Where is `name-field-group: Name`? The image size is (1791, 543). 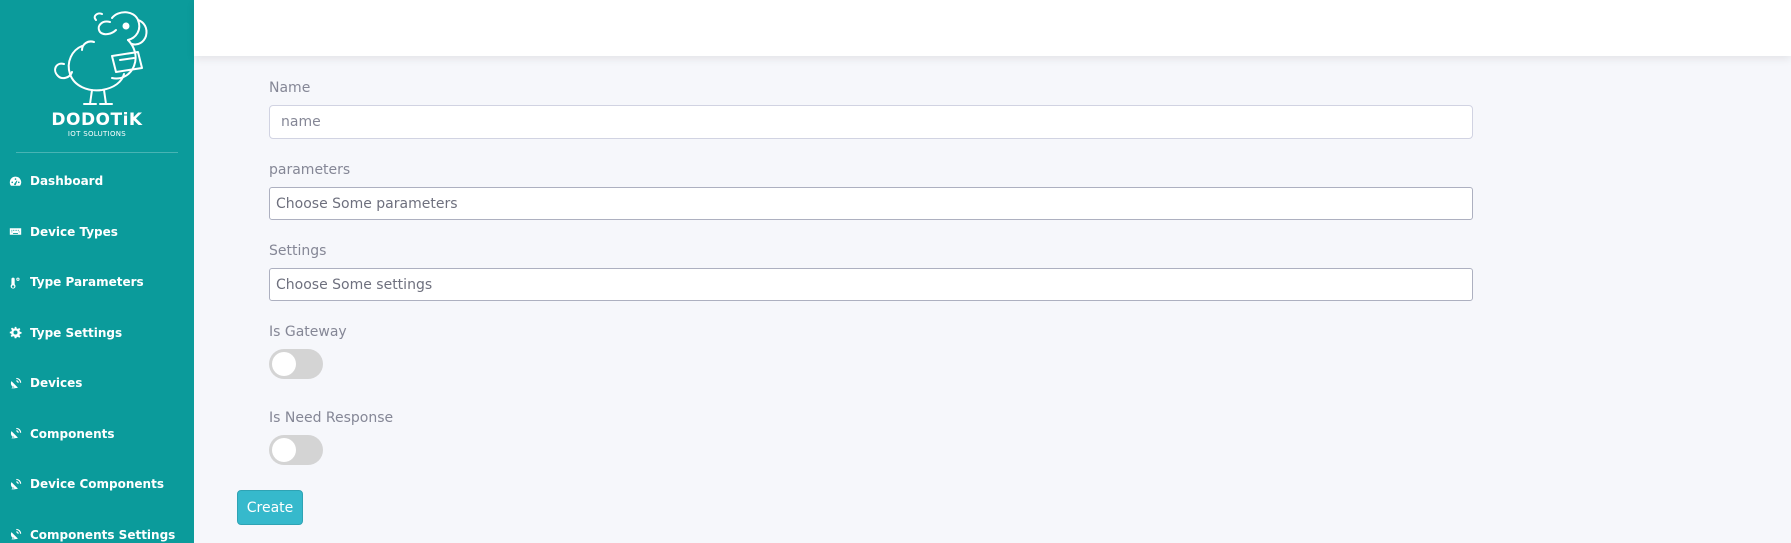
name-field-group: Name is located at coordinates (871, 109).